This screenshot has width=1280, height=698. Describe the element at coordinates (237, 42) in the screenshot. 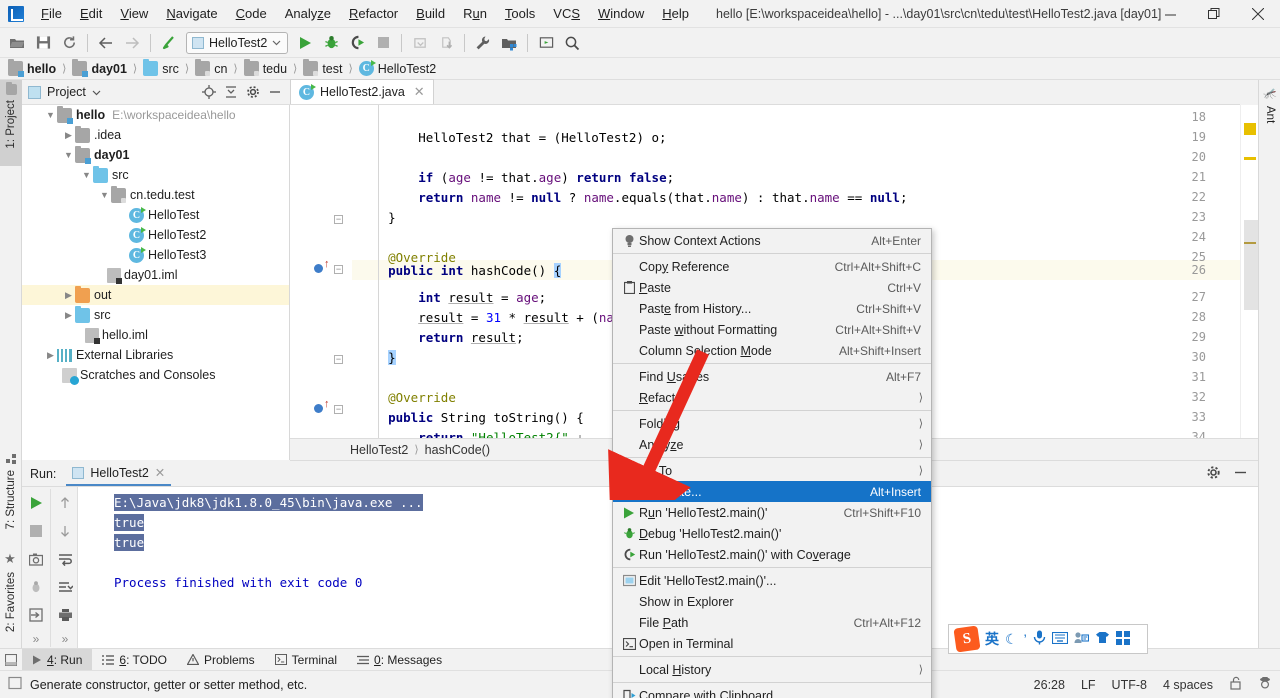

I see `run-configuration-selector: HelloTest2` at that location.